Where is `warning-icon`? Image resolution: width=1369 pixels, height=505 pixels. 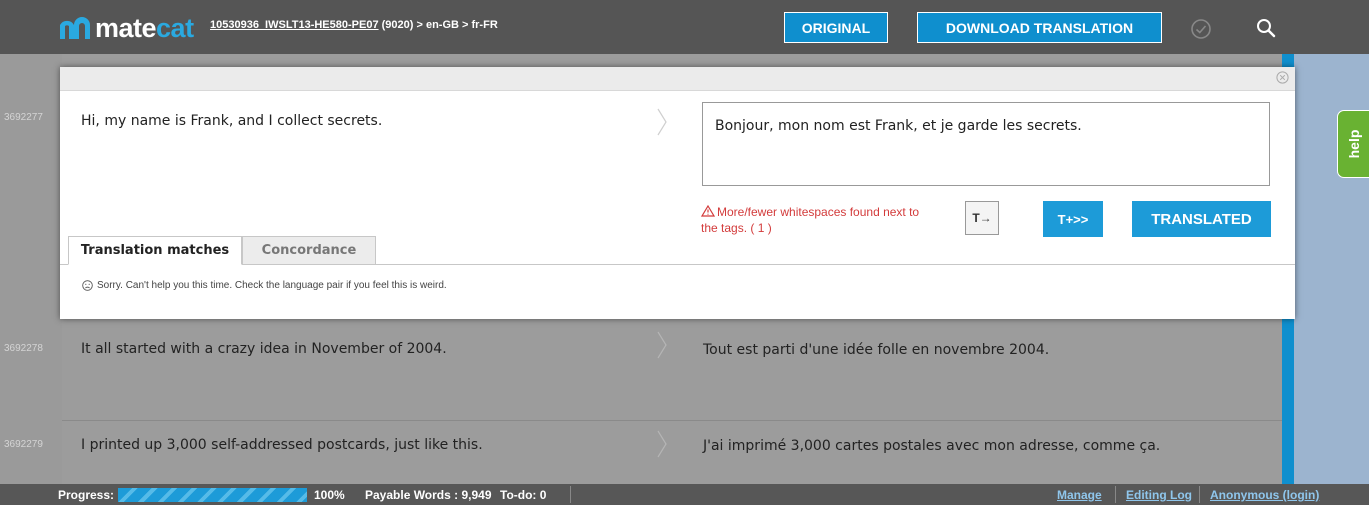 warning-icon is located at coordinates (708, 211).